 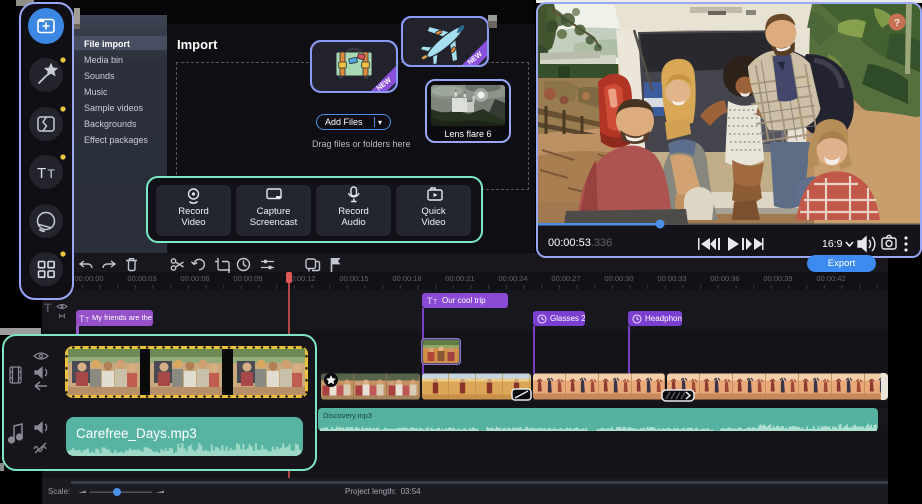 I want to click on svg-text: 00:00:15, so click(x=353, y=278).